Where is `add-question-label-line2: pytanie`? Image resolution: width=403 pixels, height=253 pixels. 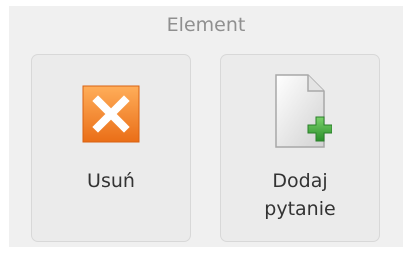
add-question-label-line2: pytanie is located at coordinates (300, 209).